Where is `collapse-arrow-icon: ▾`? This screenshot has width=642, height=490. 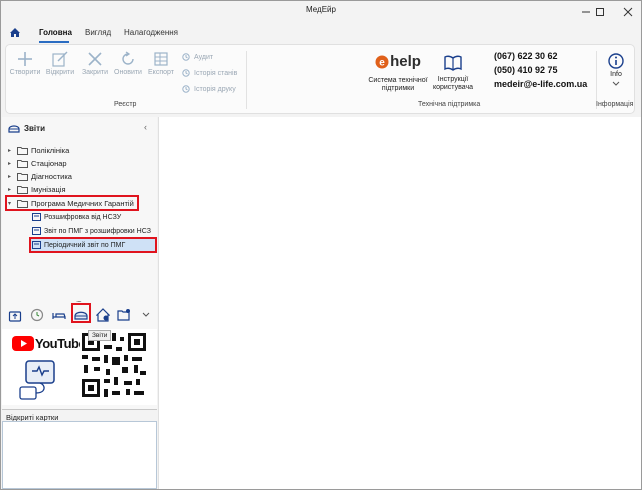
collapse-arrow-icon: ▾ is located at coordinates (12, 203).